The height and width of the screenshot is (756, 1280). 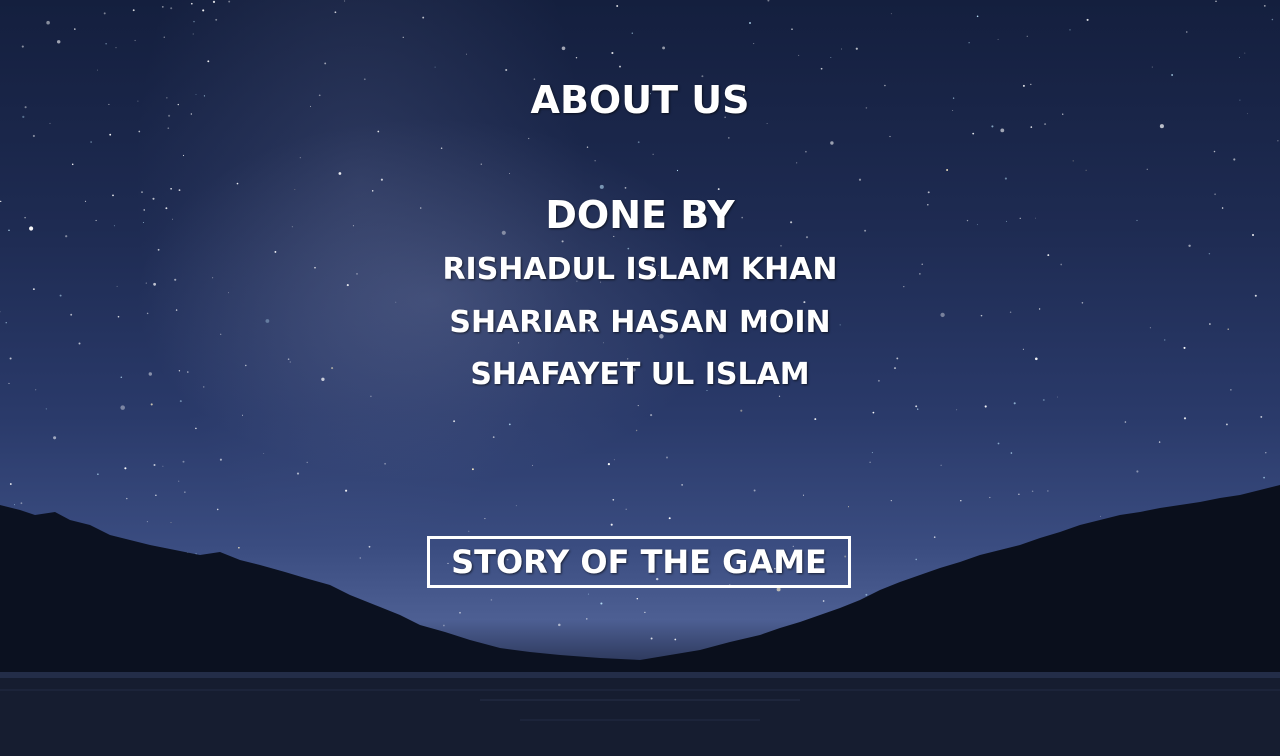 I want to click on team-member-name: RISHADUL ISLAM KHAN, so click(x=640, y=269).